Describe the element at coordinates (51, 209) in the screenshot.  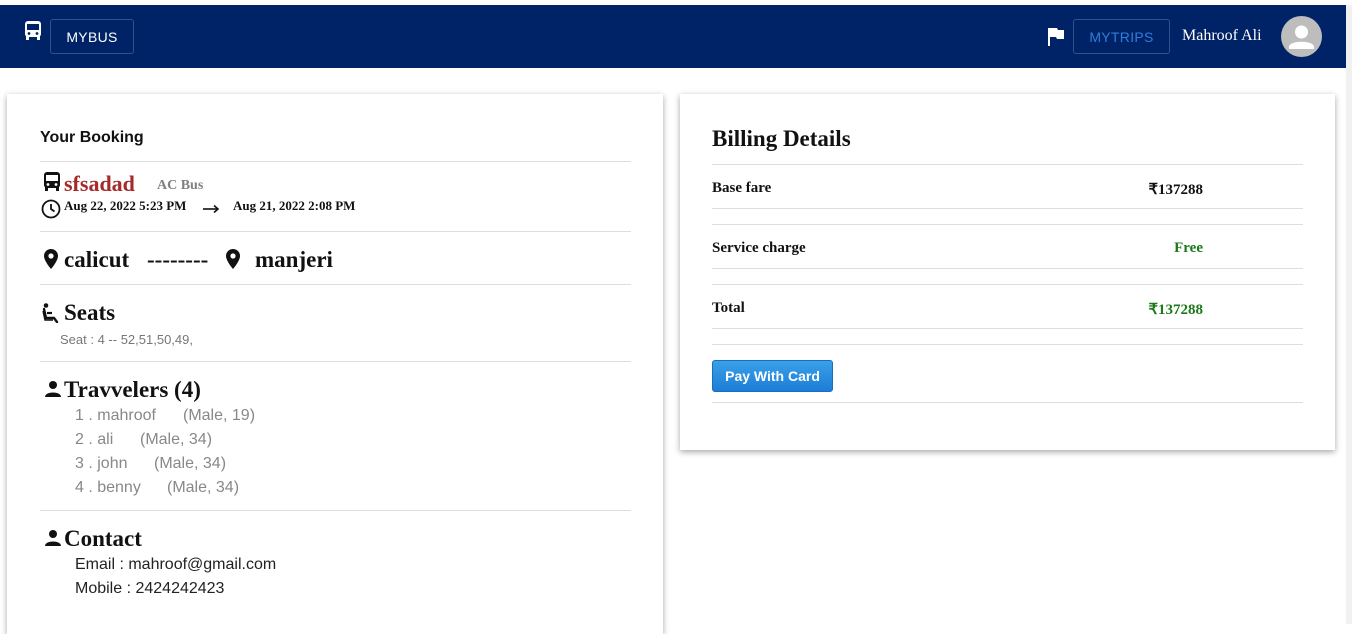
I see `clock-icon` at that location.